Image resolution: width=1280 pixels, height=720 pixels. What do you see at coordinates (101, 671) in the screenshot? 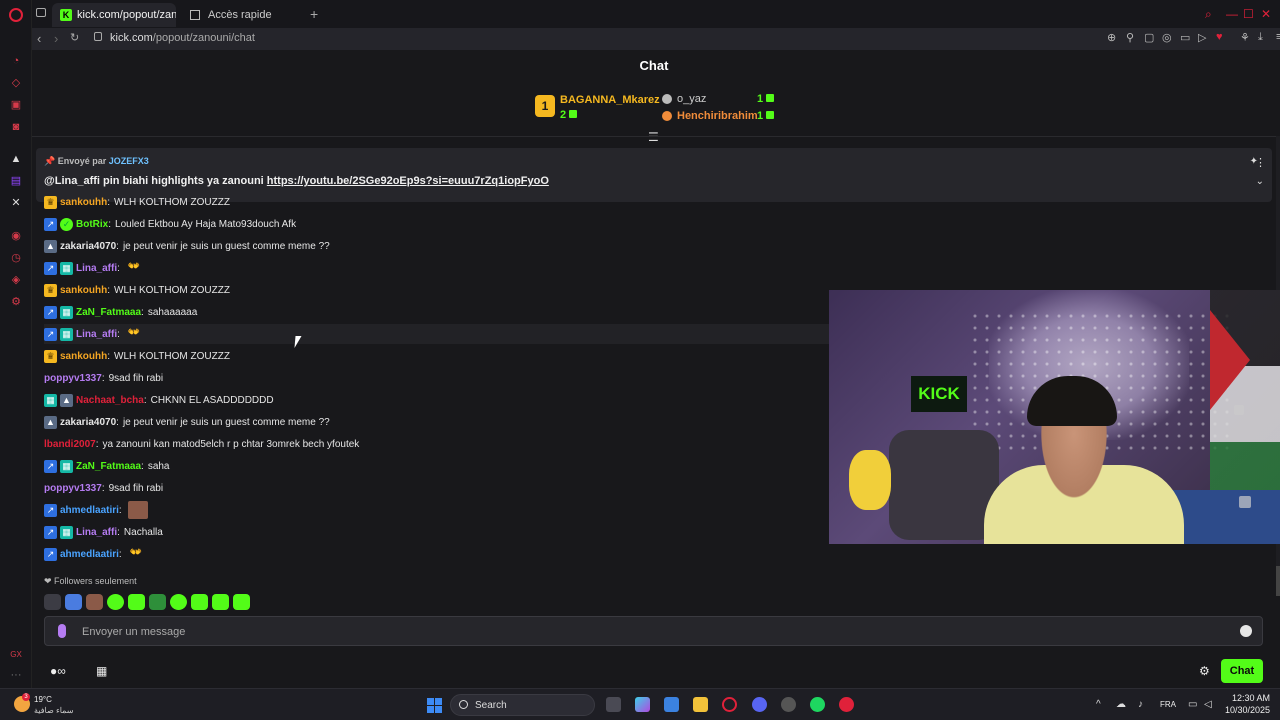
I see `store-icon: ▦` at bounding box center [101, 671].